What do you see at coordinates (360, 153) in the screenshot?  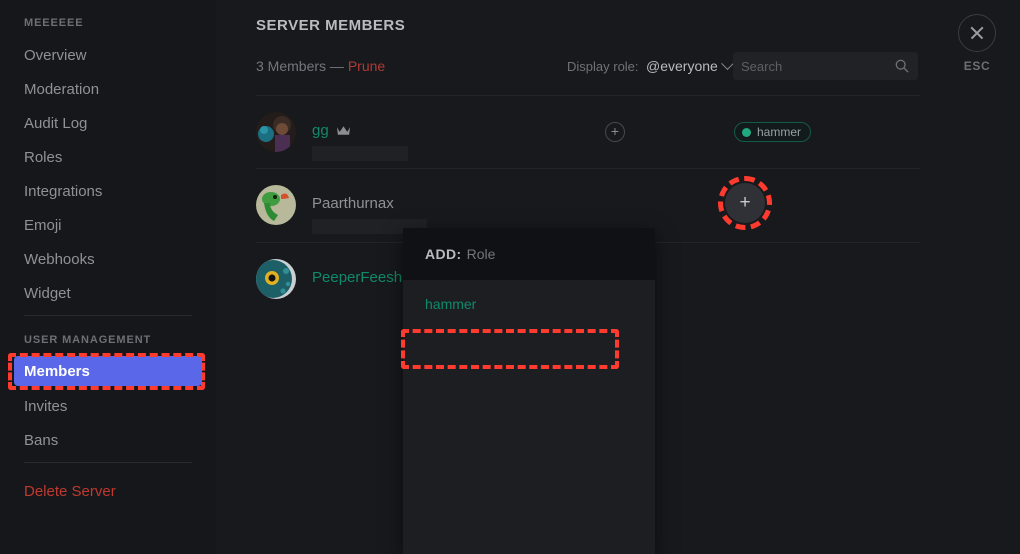 I see `redacted-discriminator` at bounding box center [360, 153].